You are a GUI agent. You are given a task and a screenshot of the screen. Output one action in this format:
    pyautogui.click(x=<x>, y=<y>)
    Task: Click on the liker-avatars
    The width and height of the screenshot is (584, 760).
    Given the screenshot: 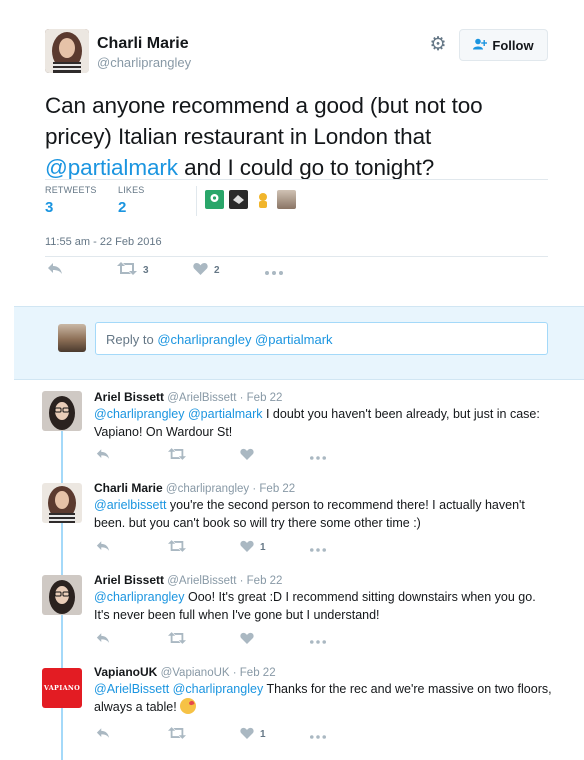 What is the action you would take?
    pyautogui.click(x=250, y=199)
    